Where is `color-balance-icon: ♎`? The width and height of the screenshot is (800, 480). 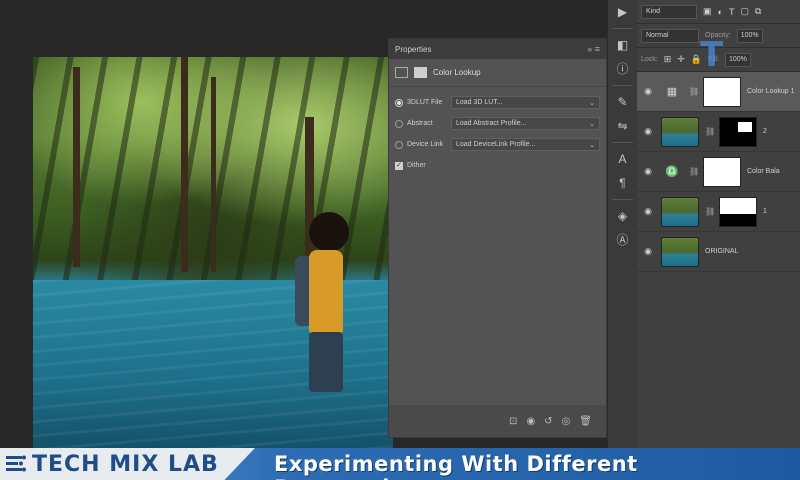
color-balance-icon: ♎ is located at coordinates (672, 172).